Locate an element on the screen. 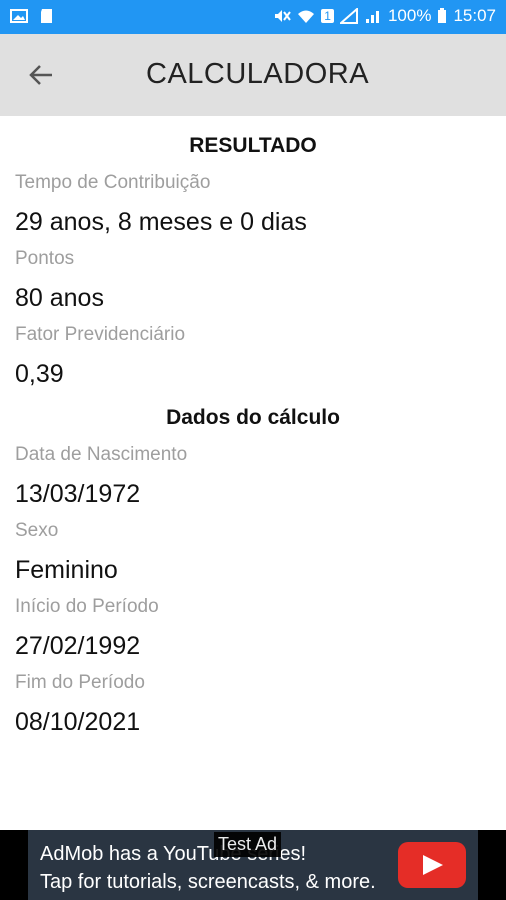 The image size is (506, 900). points-label: Pontos is located at coordinates (45, 258).